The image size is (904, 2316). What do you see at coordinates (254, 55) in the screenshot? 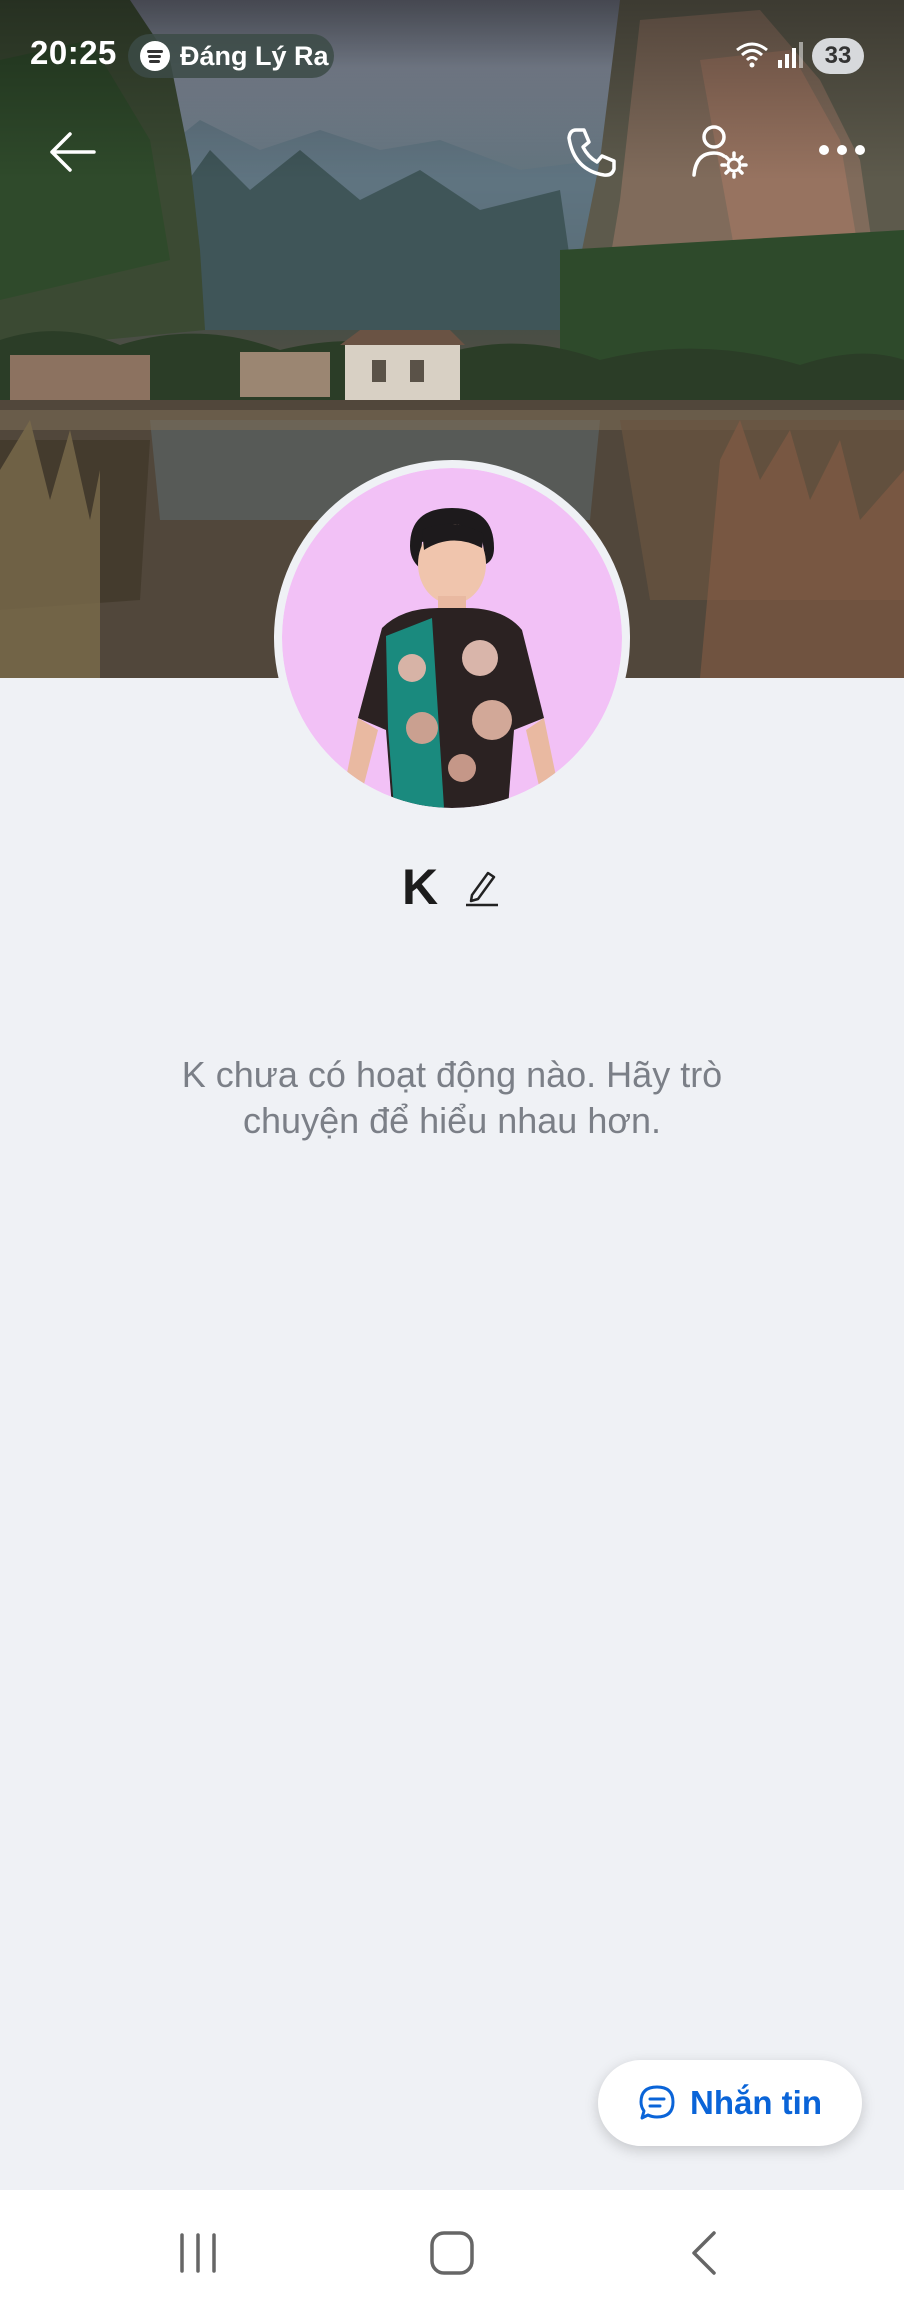
I see `media-title: Đáng Lý Ra` at bounding box center [254, 55].